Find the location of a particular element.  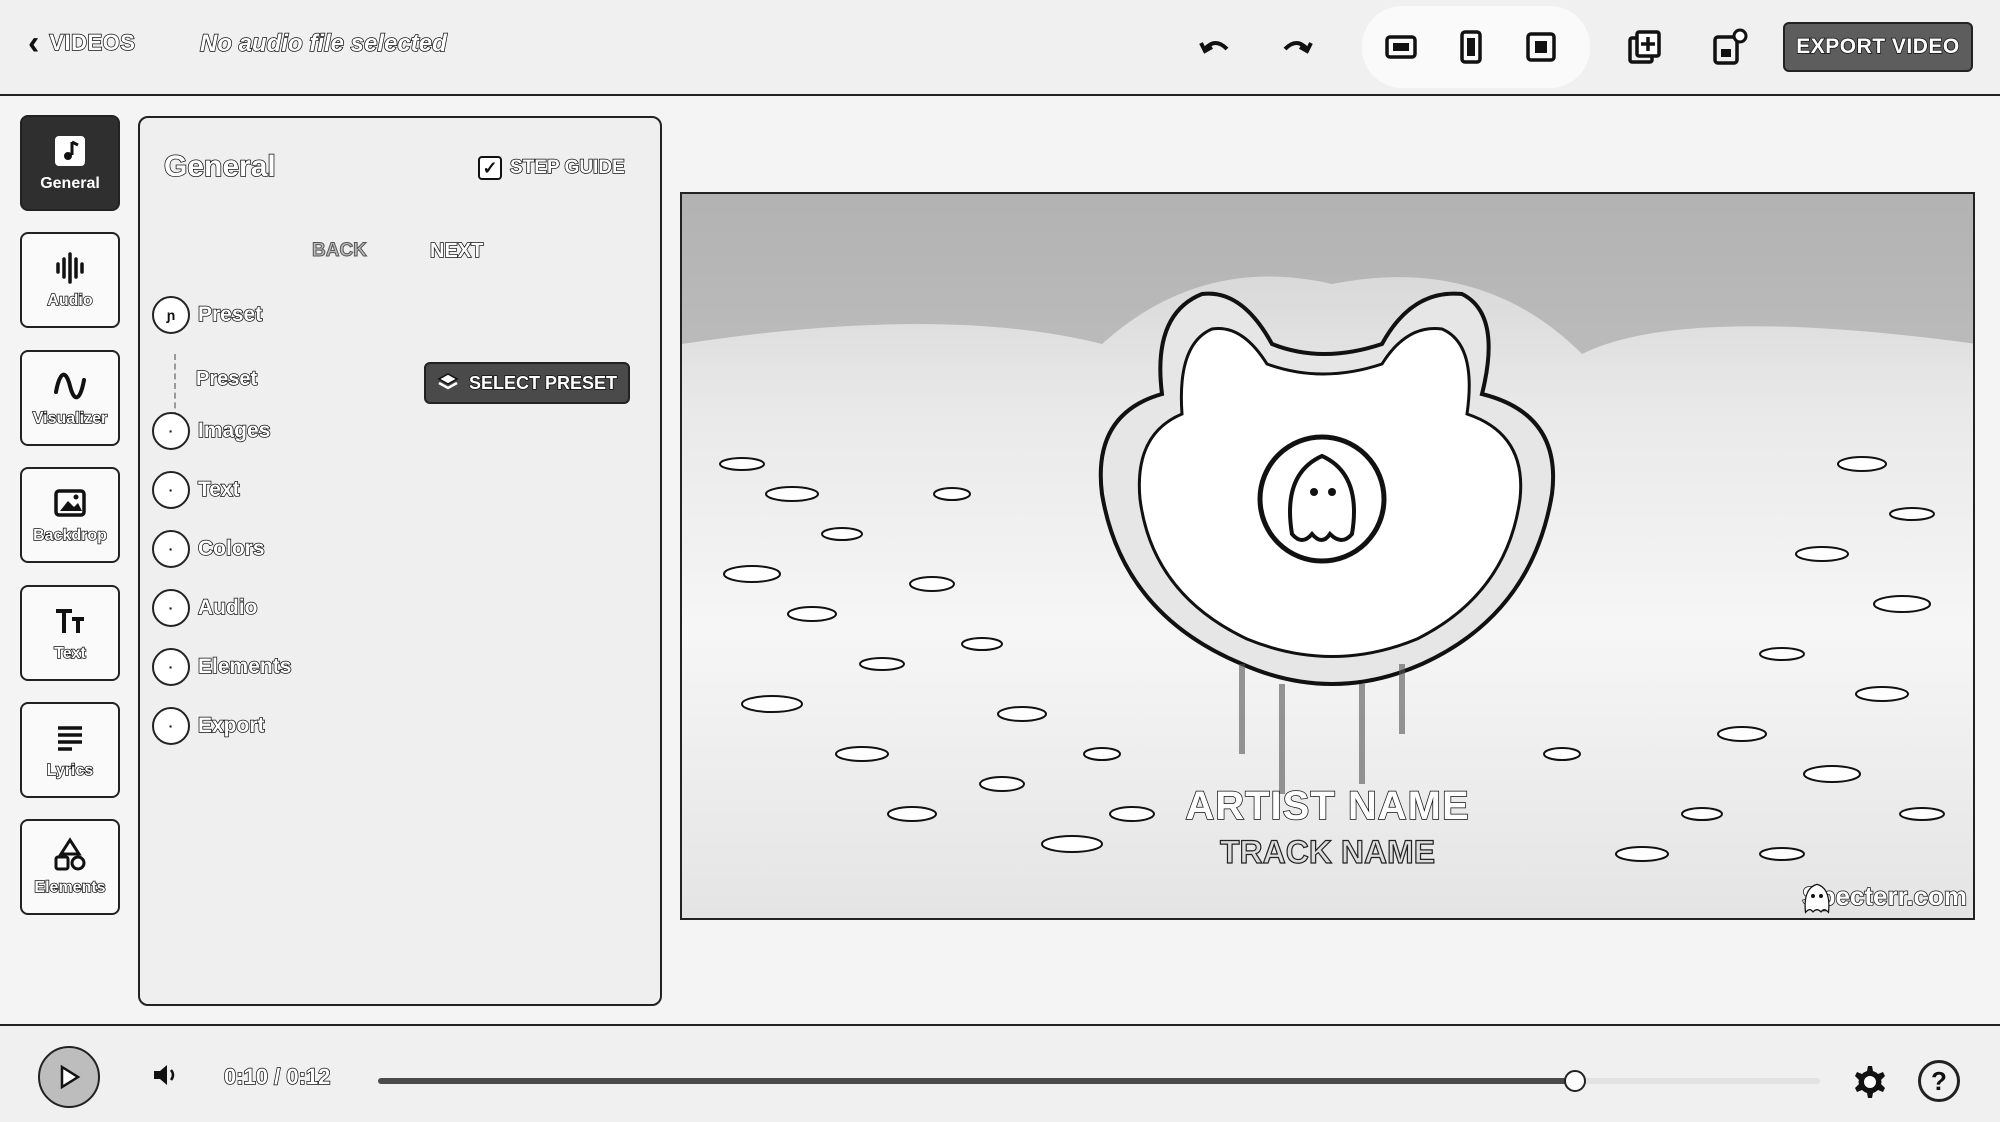

volume-icon is located at coordinates (165, 1075).